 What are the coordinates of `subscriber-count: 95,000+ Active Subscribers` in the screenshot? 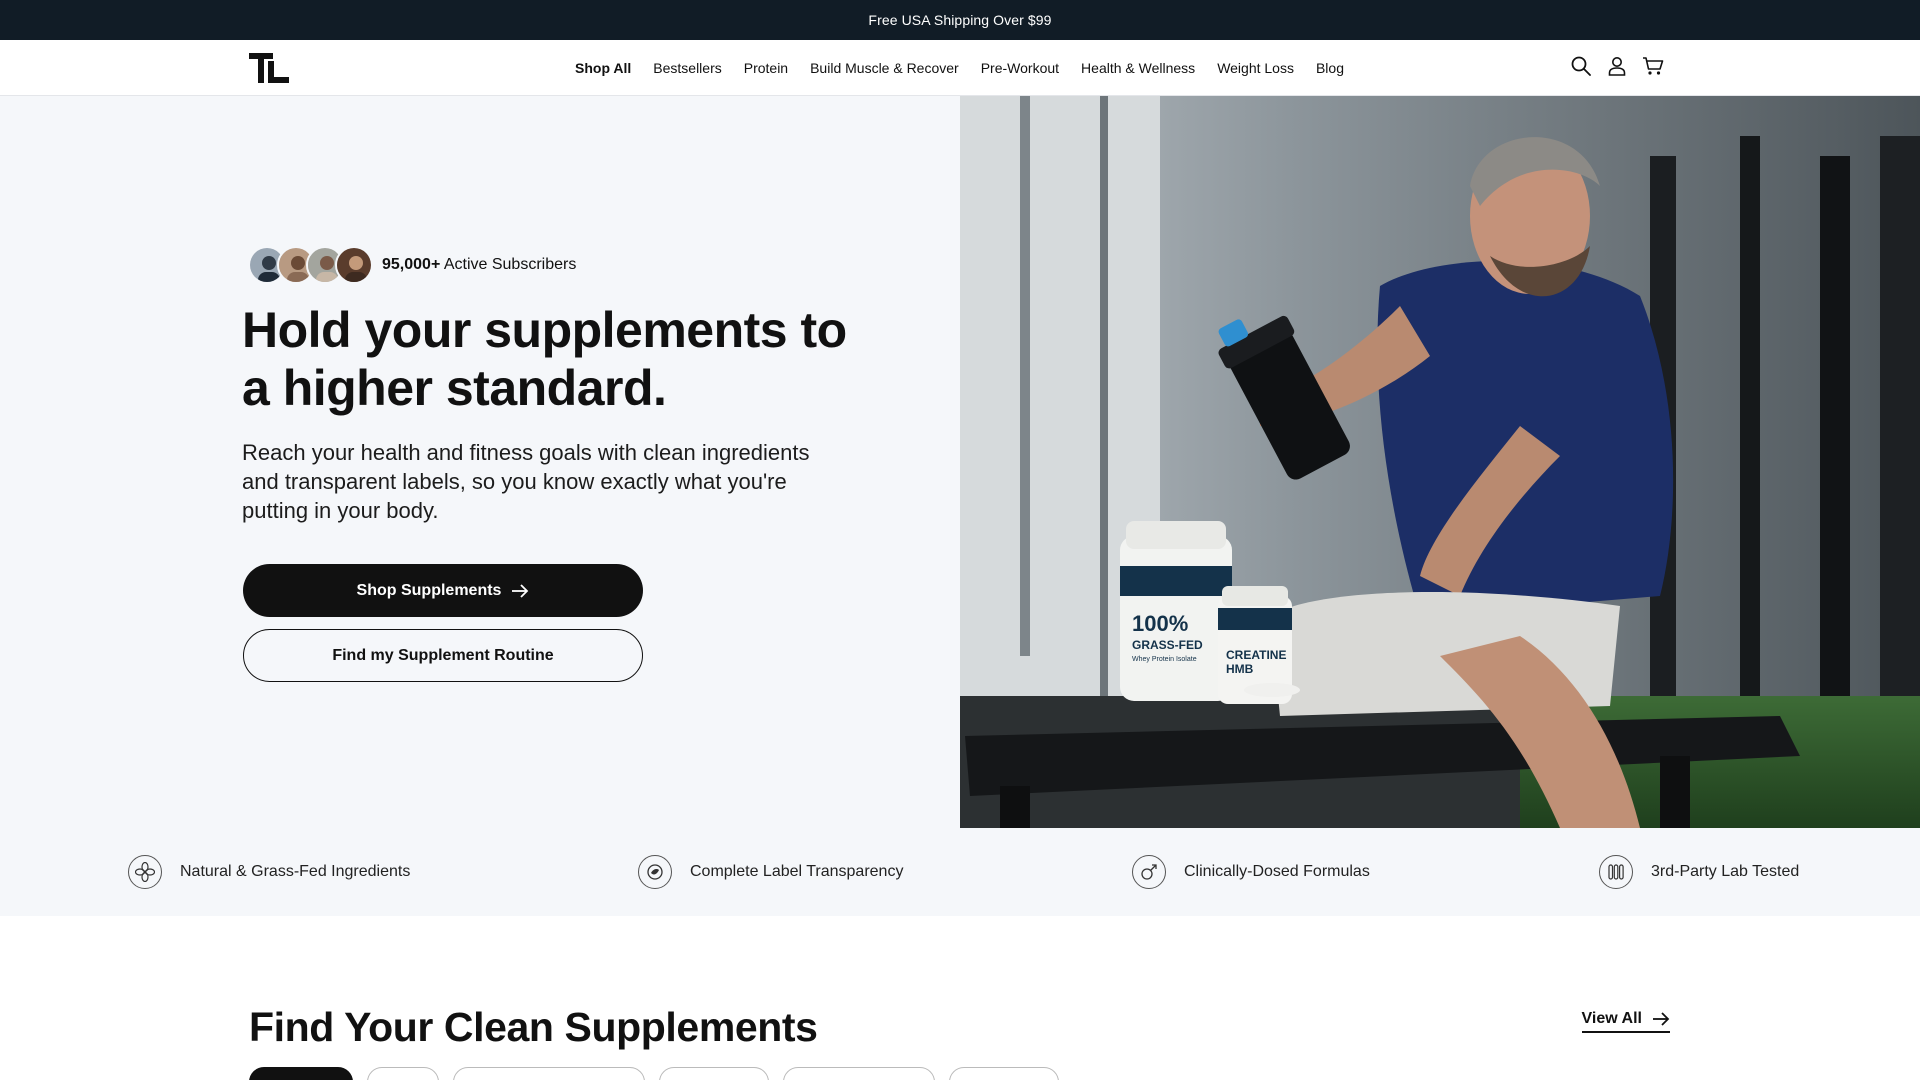 It's located at (479, 265).